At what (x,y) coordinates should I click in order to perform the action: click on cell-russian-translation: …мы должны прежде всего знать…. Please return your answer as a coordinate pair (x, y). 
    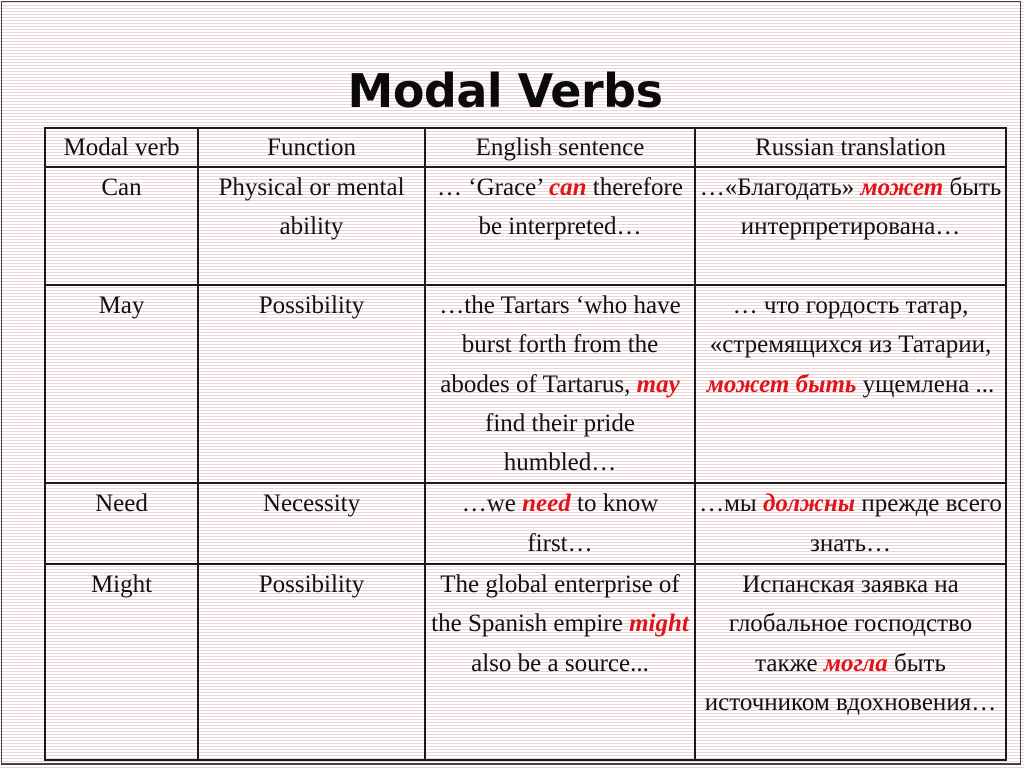
    Looking at the image, I should click on (850, 524).